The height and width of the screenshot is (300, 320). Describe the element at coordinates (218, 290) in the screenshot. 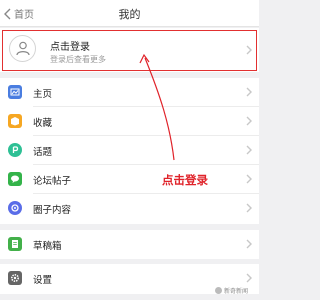

I see `logo-icon` at that location.